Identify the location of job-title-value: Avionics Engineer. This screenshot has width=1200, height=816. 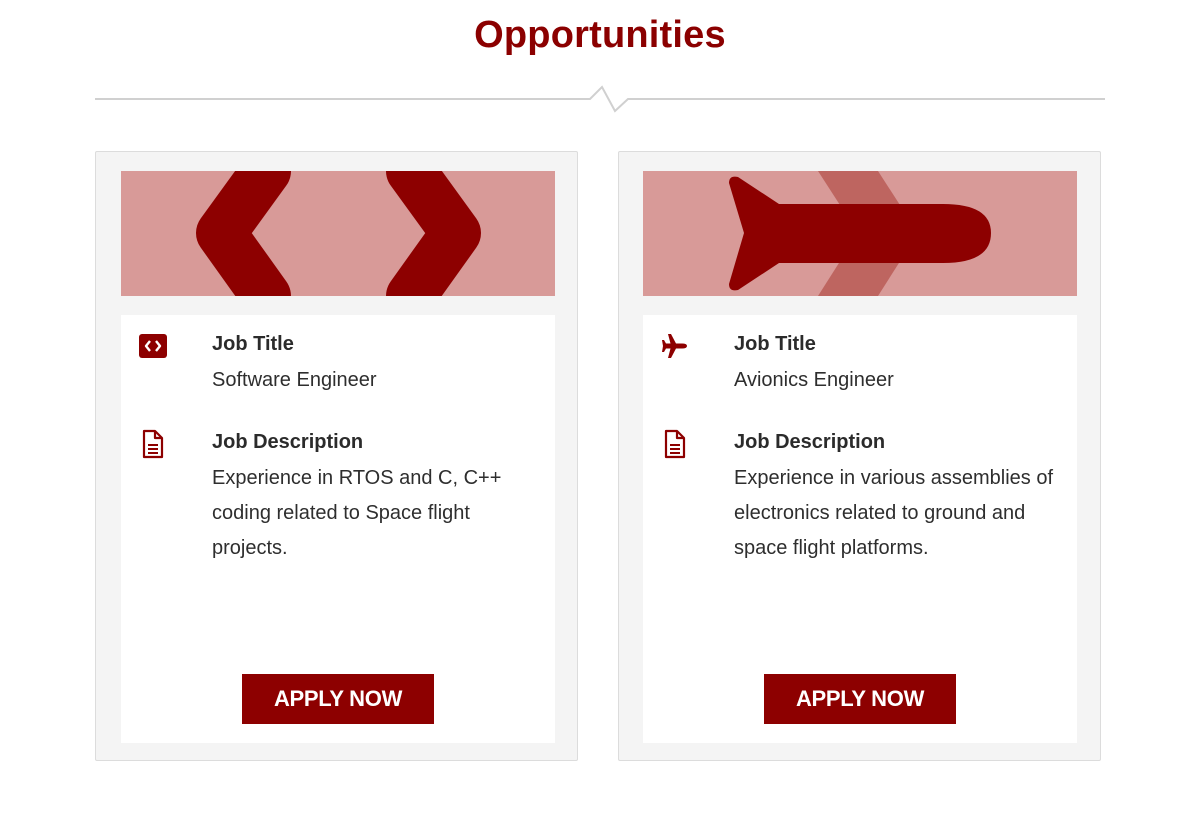
(814, 380).